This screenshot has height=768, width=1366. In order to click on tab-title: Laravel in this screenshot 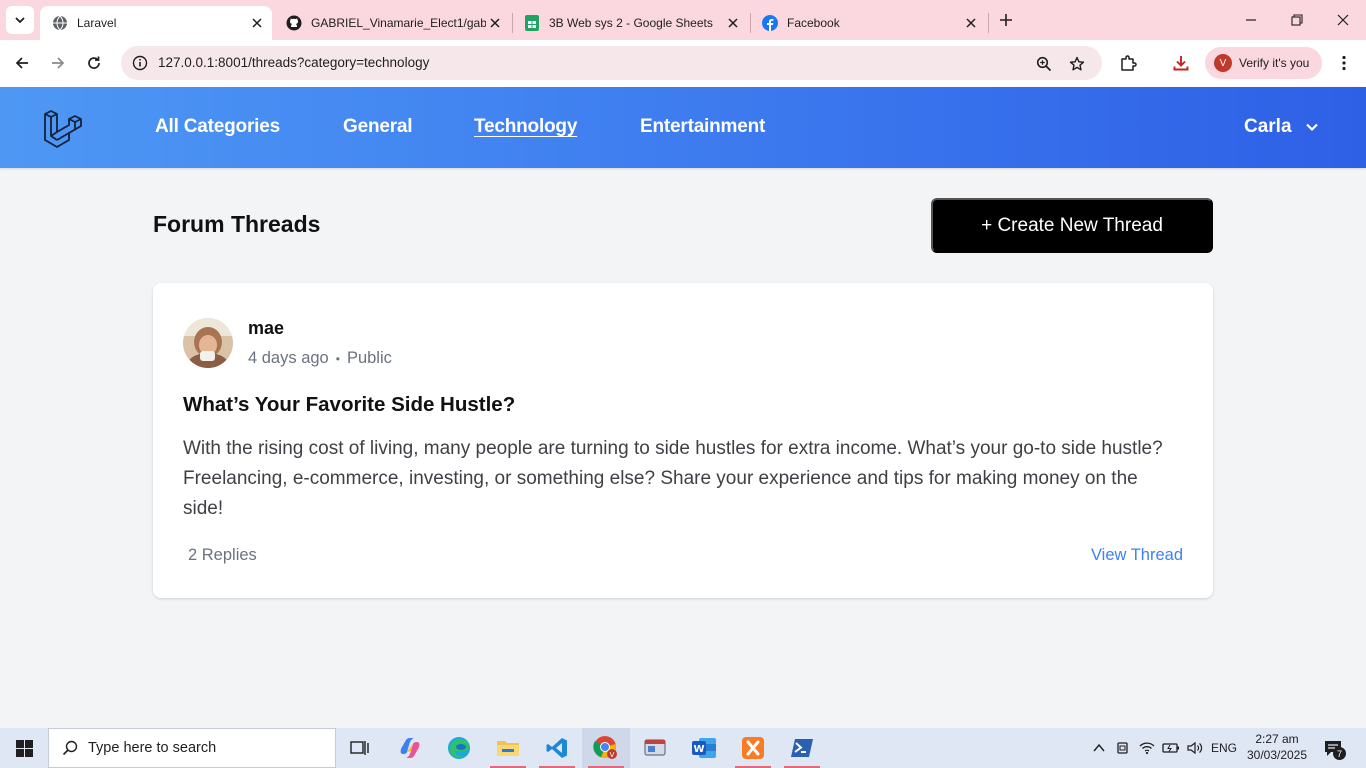, I will do `click(97, 23)`.